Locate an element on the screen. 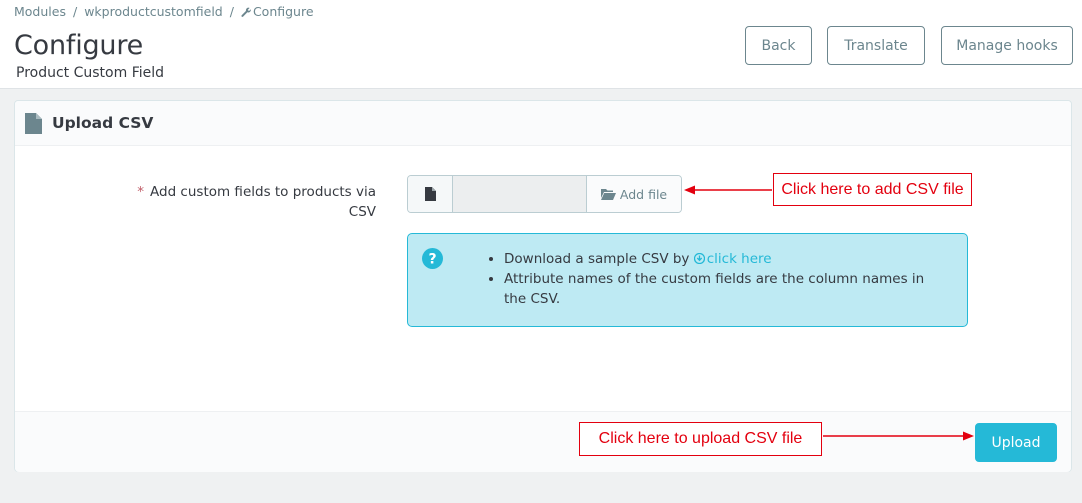 The image size is (1082, 503). panel-heading: Upload CSV is located at coordinates (543, 123).